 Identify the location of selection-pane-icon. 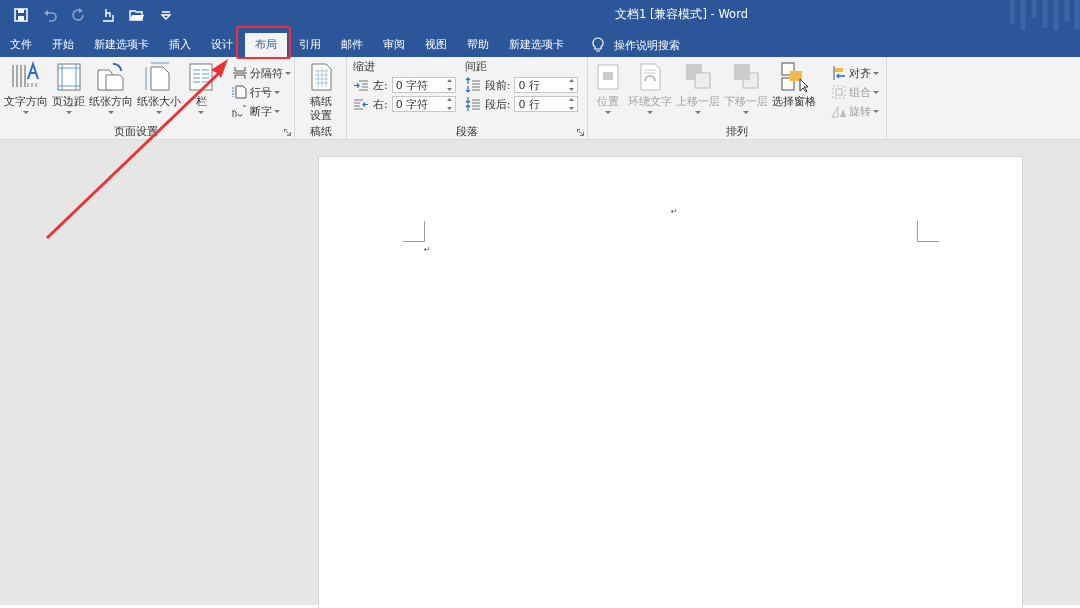
(794, 77).